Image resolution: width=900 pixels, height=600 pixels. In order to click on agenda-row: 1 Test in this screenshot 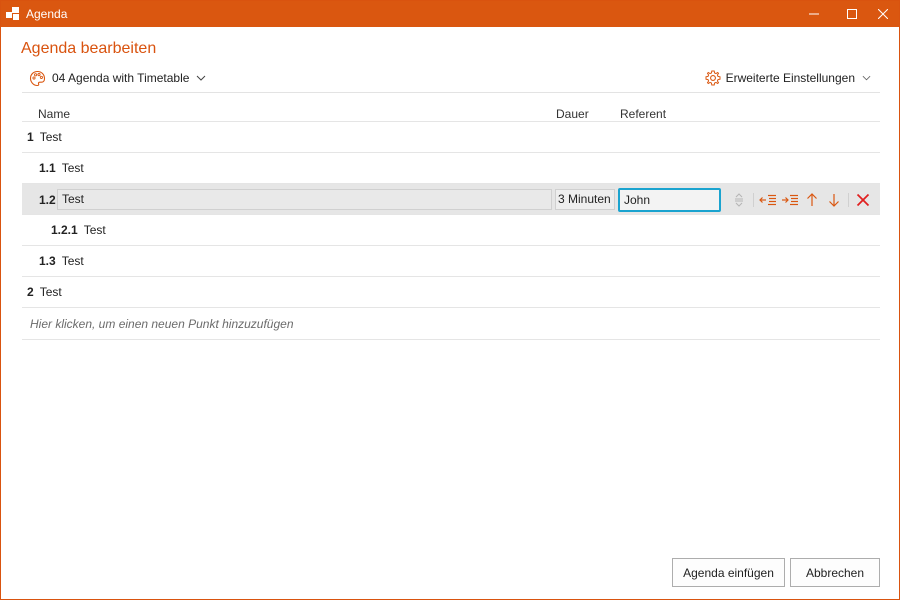, I will do `click(451, 136)`.